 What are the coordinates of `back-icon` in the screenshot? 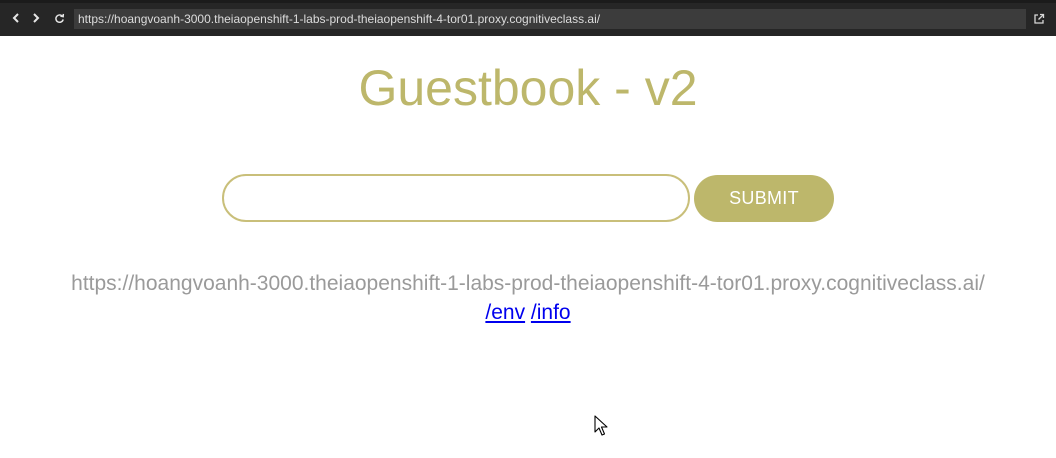 It's located at (16, 18).